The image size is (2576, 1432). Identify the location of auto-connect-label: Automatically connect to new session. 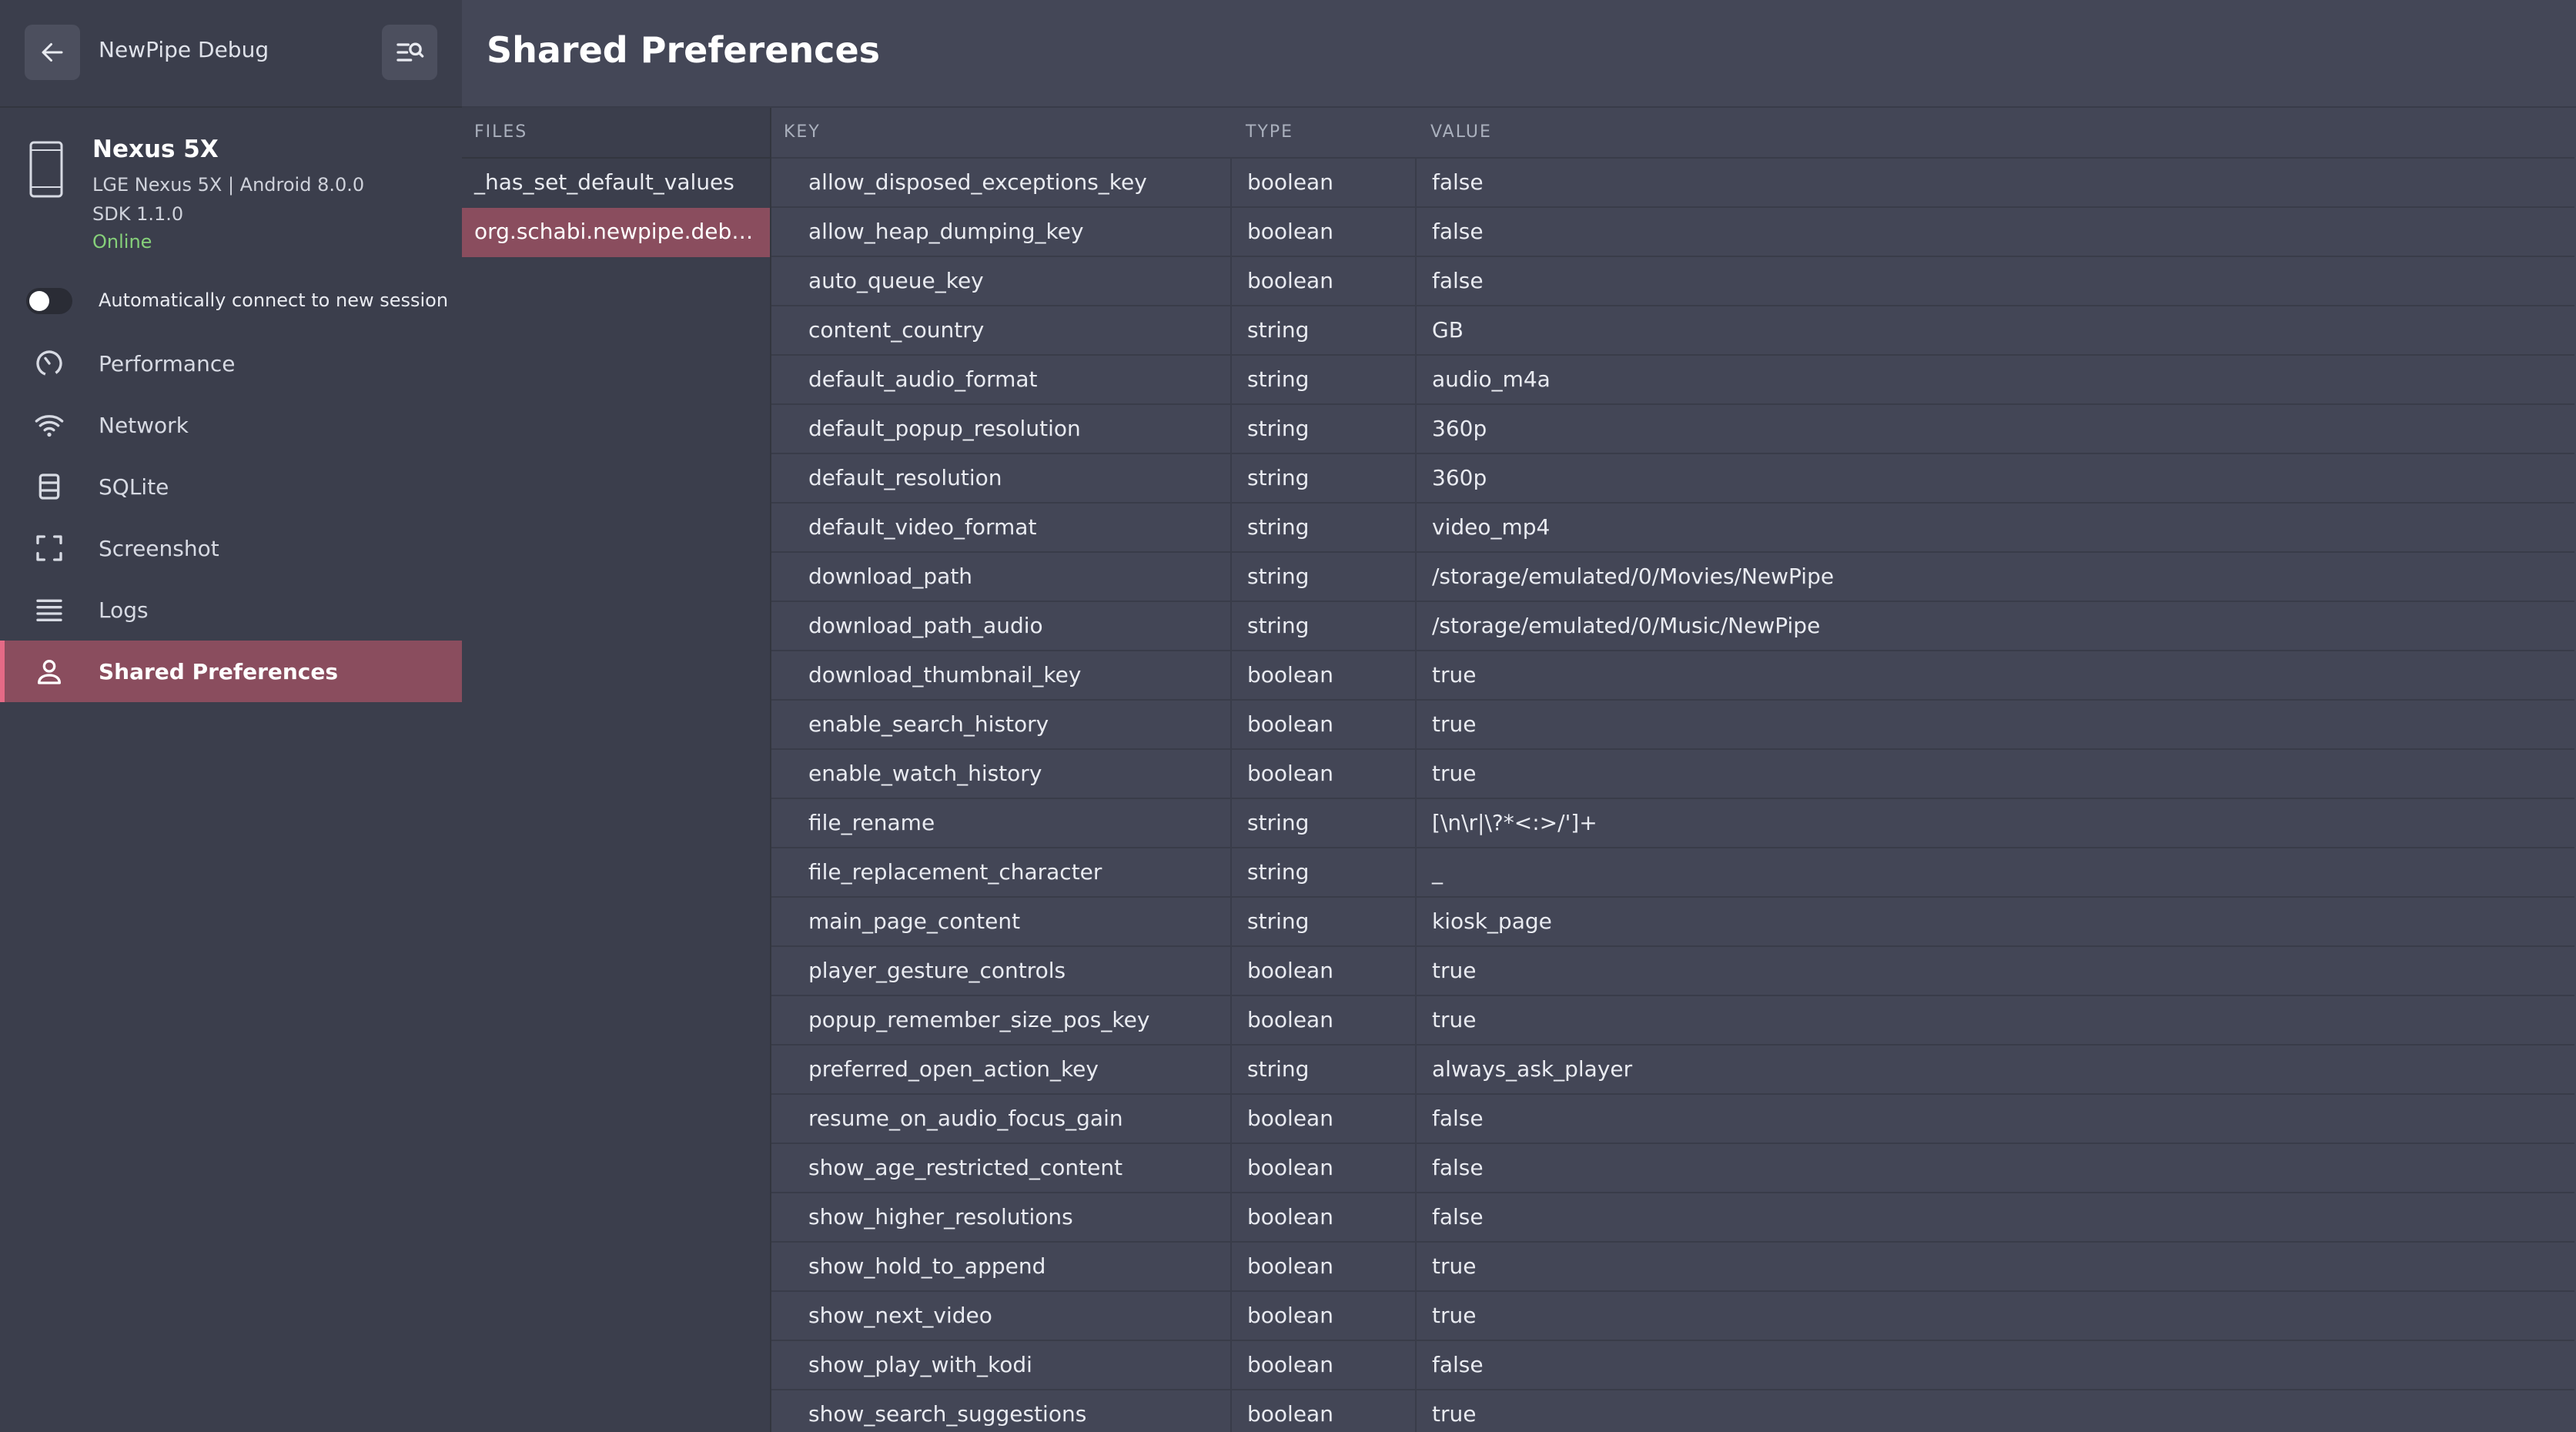
(274, 300).